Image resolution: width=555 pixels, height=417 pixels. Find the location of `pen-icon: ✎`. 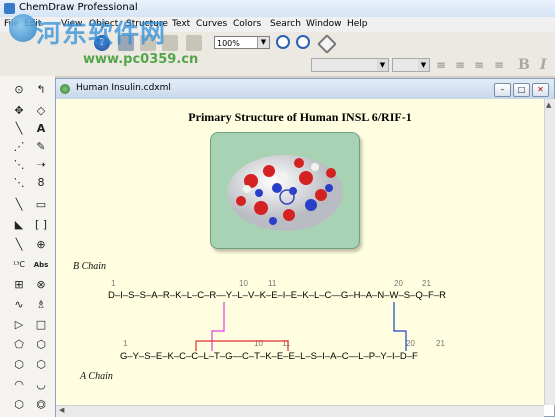

pen-icon: ✎ is located at coordinates (41, 147).